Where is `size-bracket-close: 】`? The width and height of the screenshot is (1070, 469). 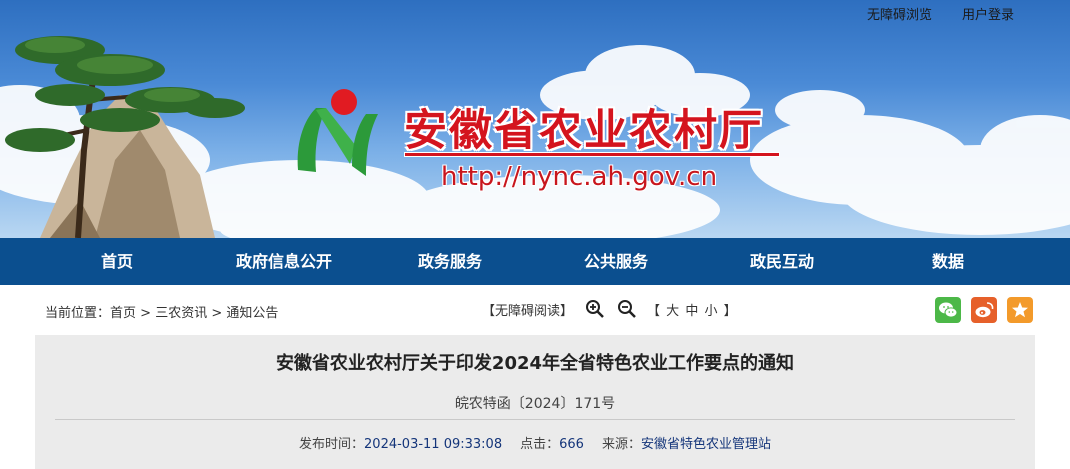
size-bracket-close: 】 is located at coordinates (730, 311).